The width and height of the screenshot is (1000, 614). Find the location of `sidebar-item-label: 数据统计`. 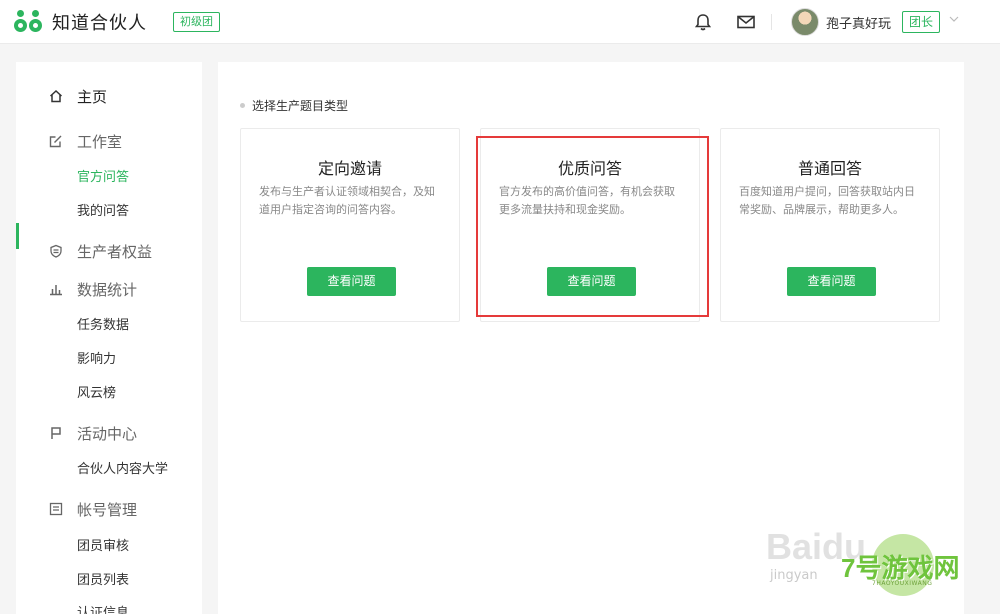

sidebar-item-label: 数据统计 is located at coordinates (107, 289).